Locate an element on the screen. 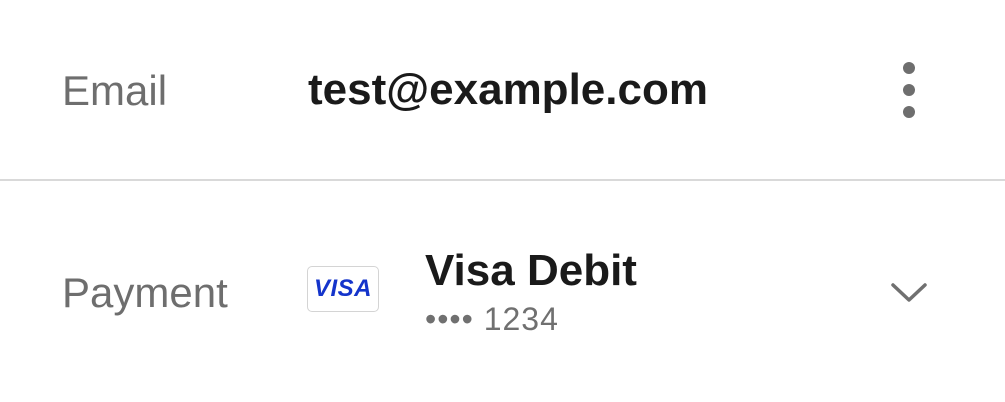  email-label: Email is located at coordinates (115, 90).